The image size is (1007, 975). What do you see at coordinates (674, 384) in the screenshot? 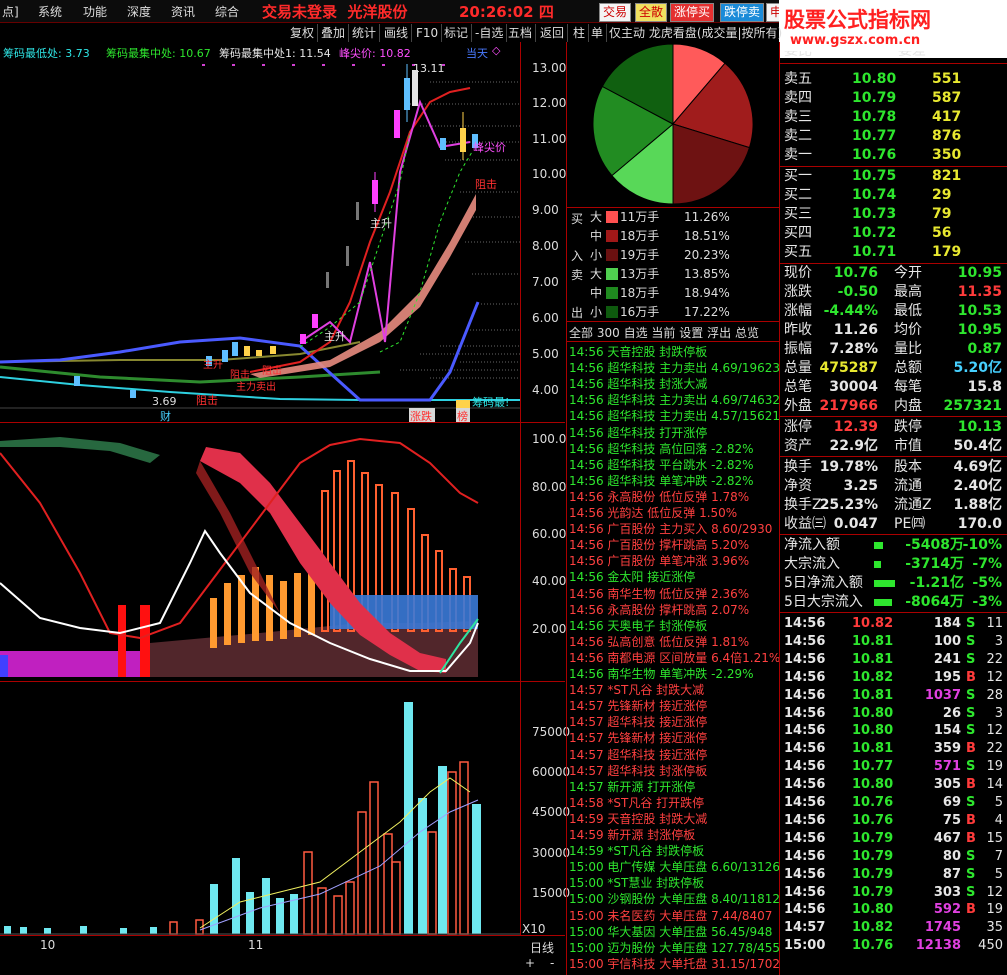
I see `ticker-item: 14:56 超华科技 封涨大减` at bounding box center [674, 384].